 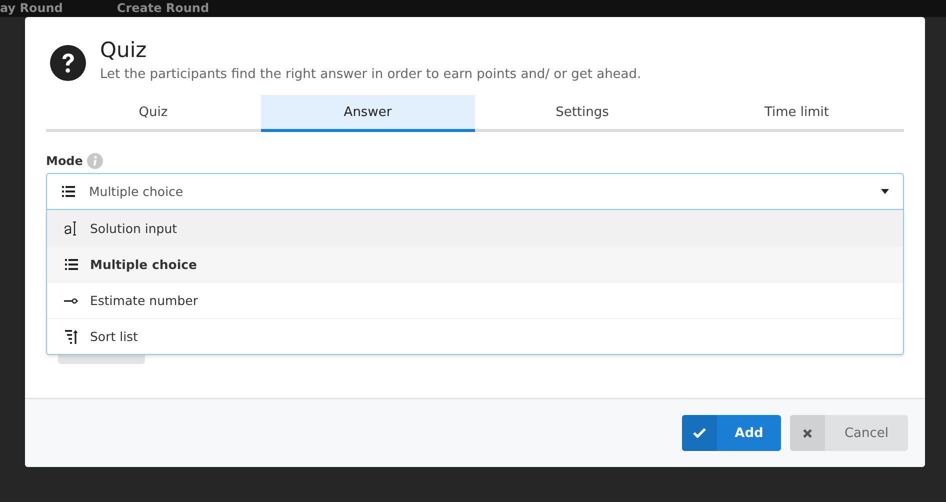 I want to click on dropdown-option: Sort list, so click(x=475, y=336).